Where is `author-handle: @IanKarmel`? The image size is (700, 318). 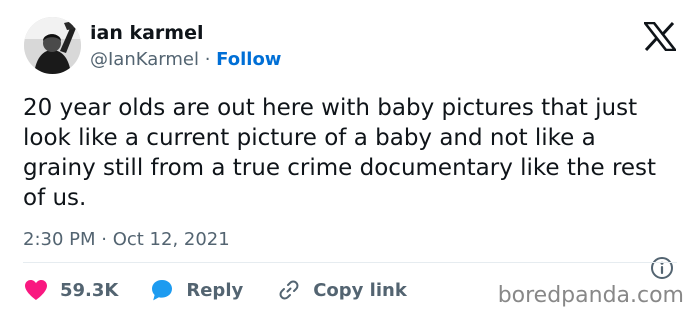 author-handle: @IanKarmel is located at coordinates (144, 59).